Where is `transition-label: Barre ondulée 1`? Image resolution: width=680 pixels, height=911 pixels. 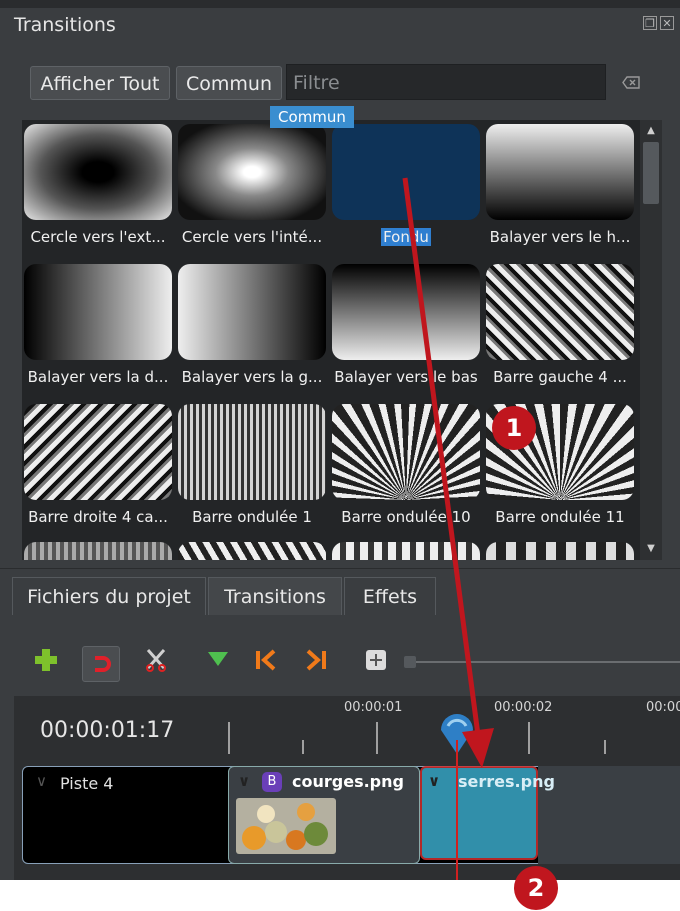 transition-label: Barre ondulée 1 is located at coordinates (252, 517).